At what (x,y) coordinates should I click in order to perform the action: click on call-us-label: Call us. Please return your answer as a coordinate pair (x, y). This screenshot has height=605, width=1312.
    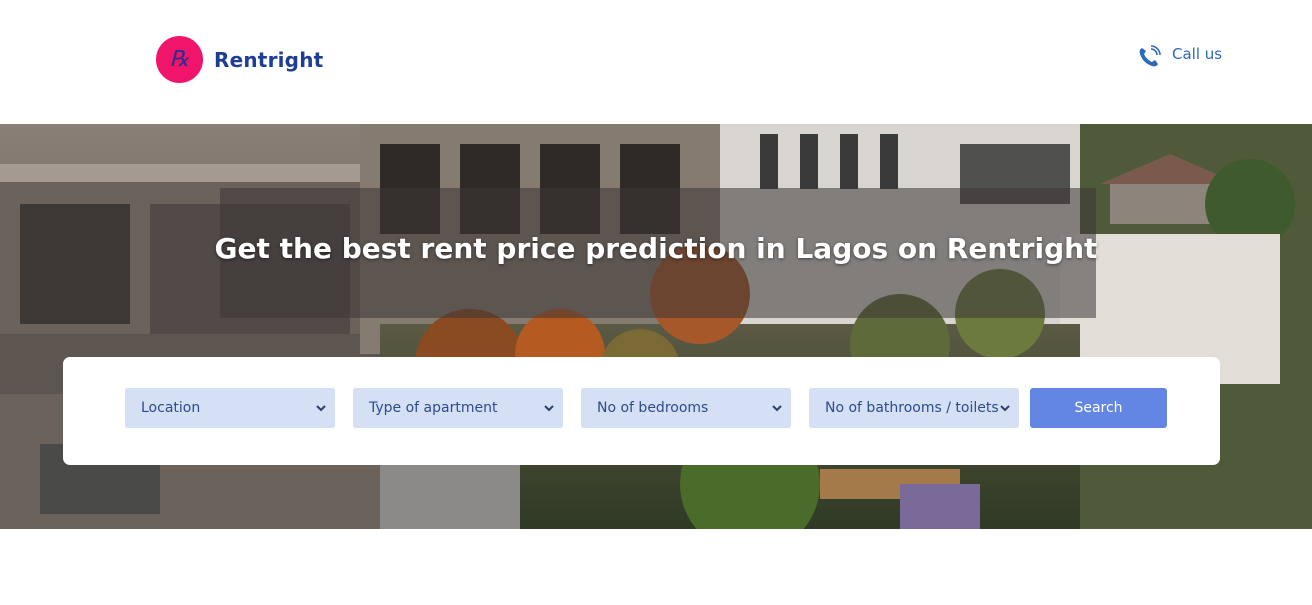
    Looking at the image, I should click on (1197, 54).